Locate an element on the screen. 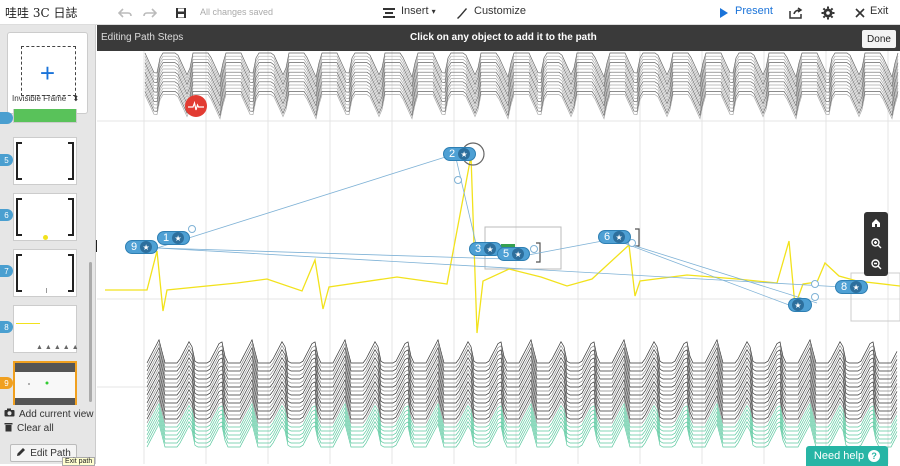  home-icon is located at coordinates (876, 222).